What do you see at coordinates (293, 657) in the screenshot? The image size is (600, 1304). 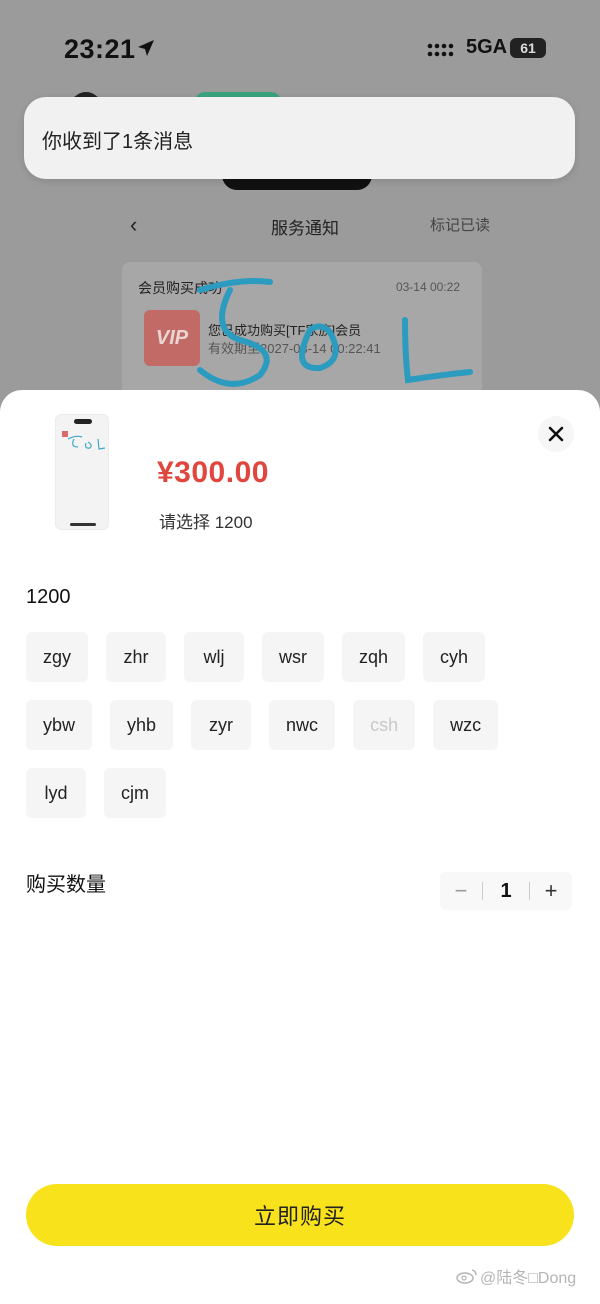 I see `option-wsr: wsr` at bounding box center [293, 657].